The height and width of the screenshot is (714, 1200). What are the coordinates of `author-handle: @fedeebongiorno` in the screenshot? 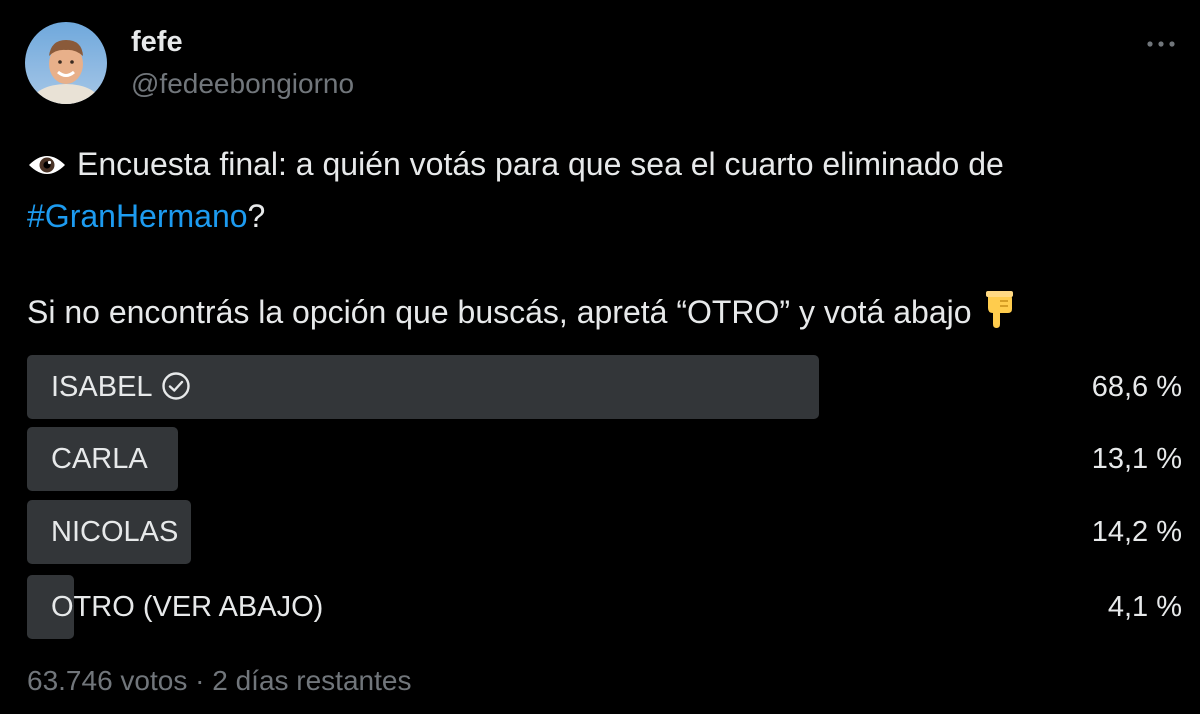 It's located at (242, 84).